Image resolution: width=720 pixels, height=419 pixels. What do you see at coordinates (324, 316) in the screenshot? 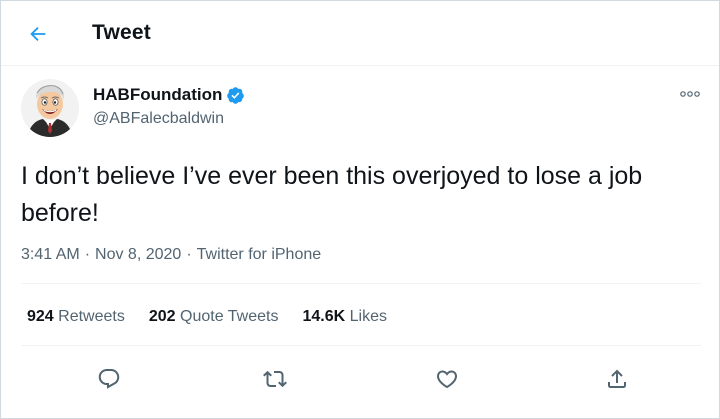
I see `likes-count: 14.6K` at bounding box center [324, 316].